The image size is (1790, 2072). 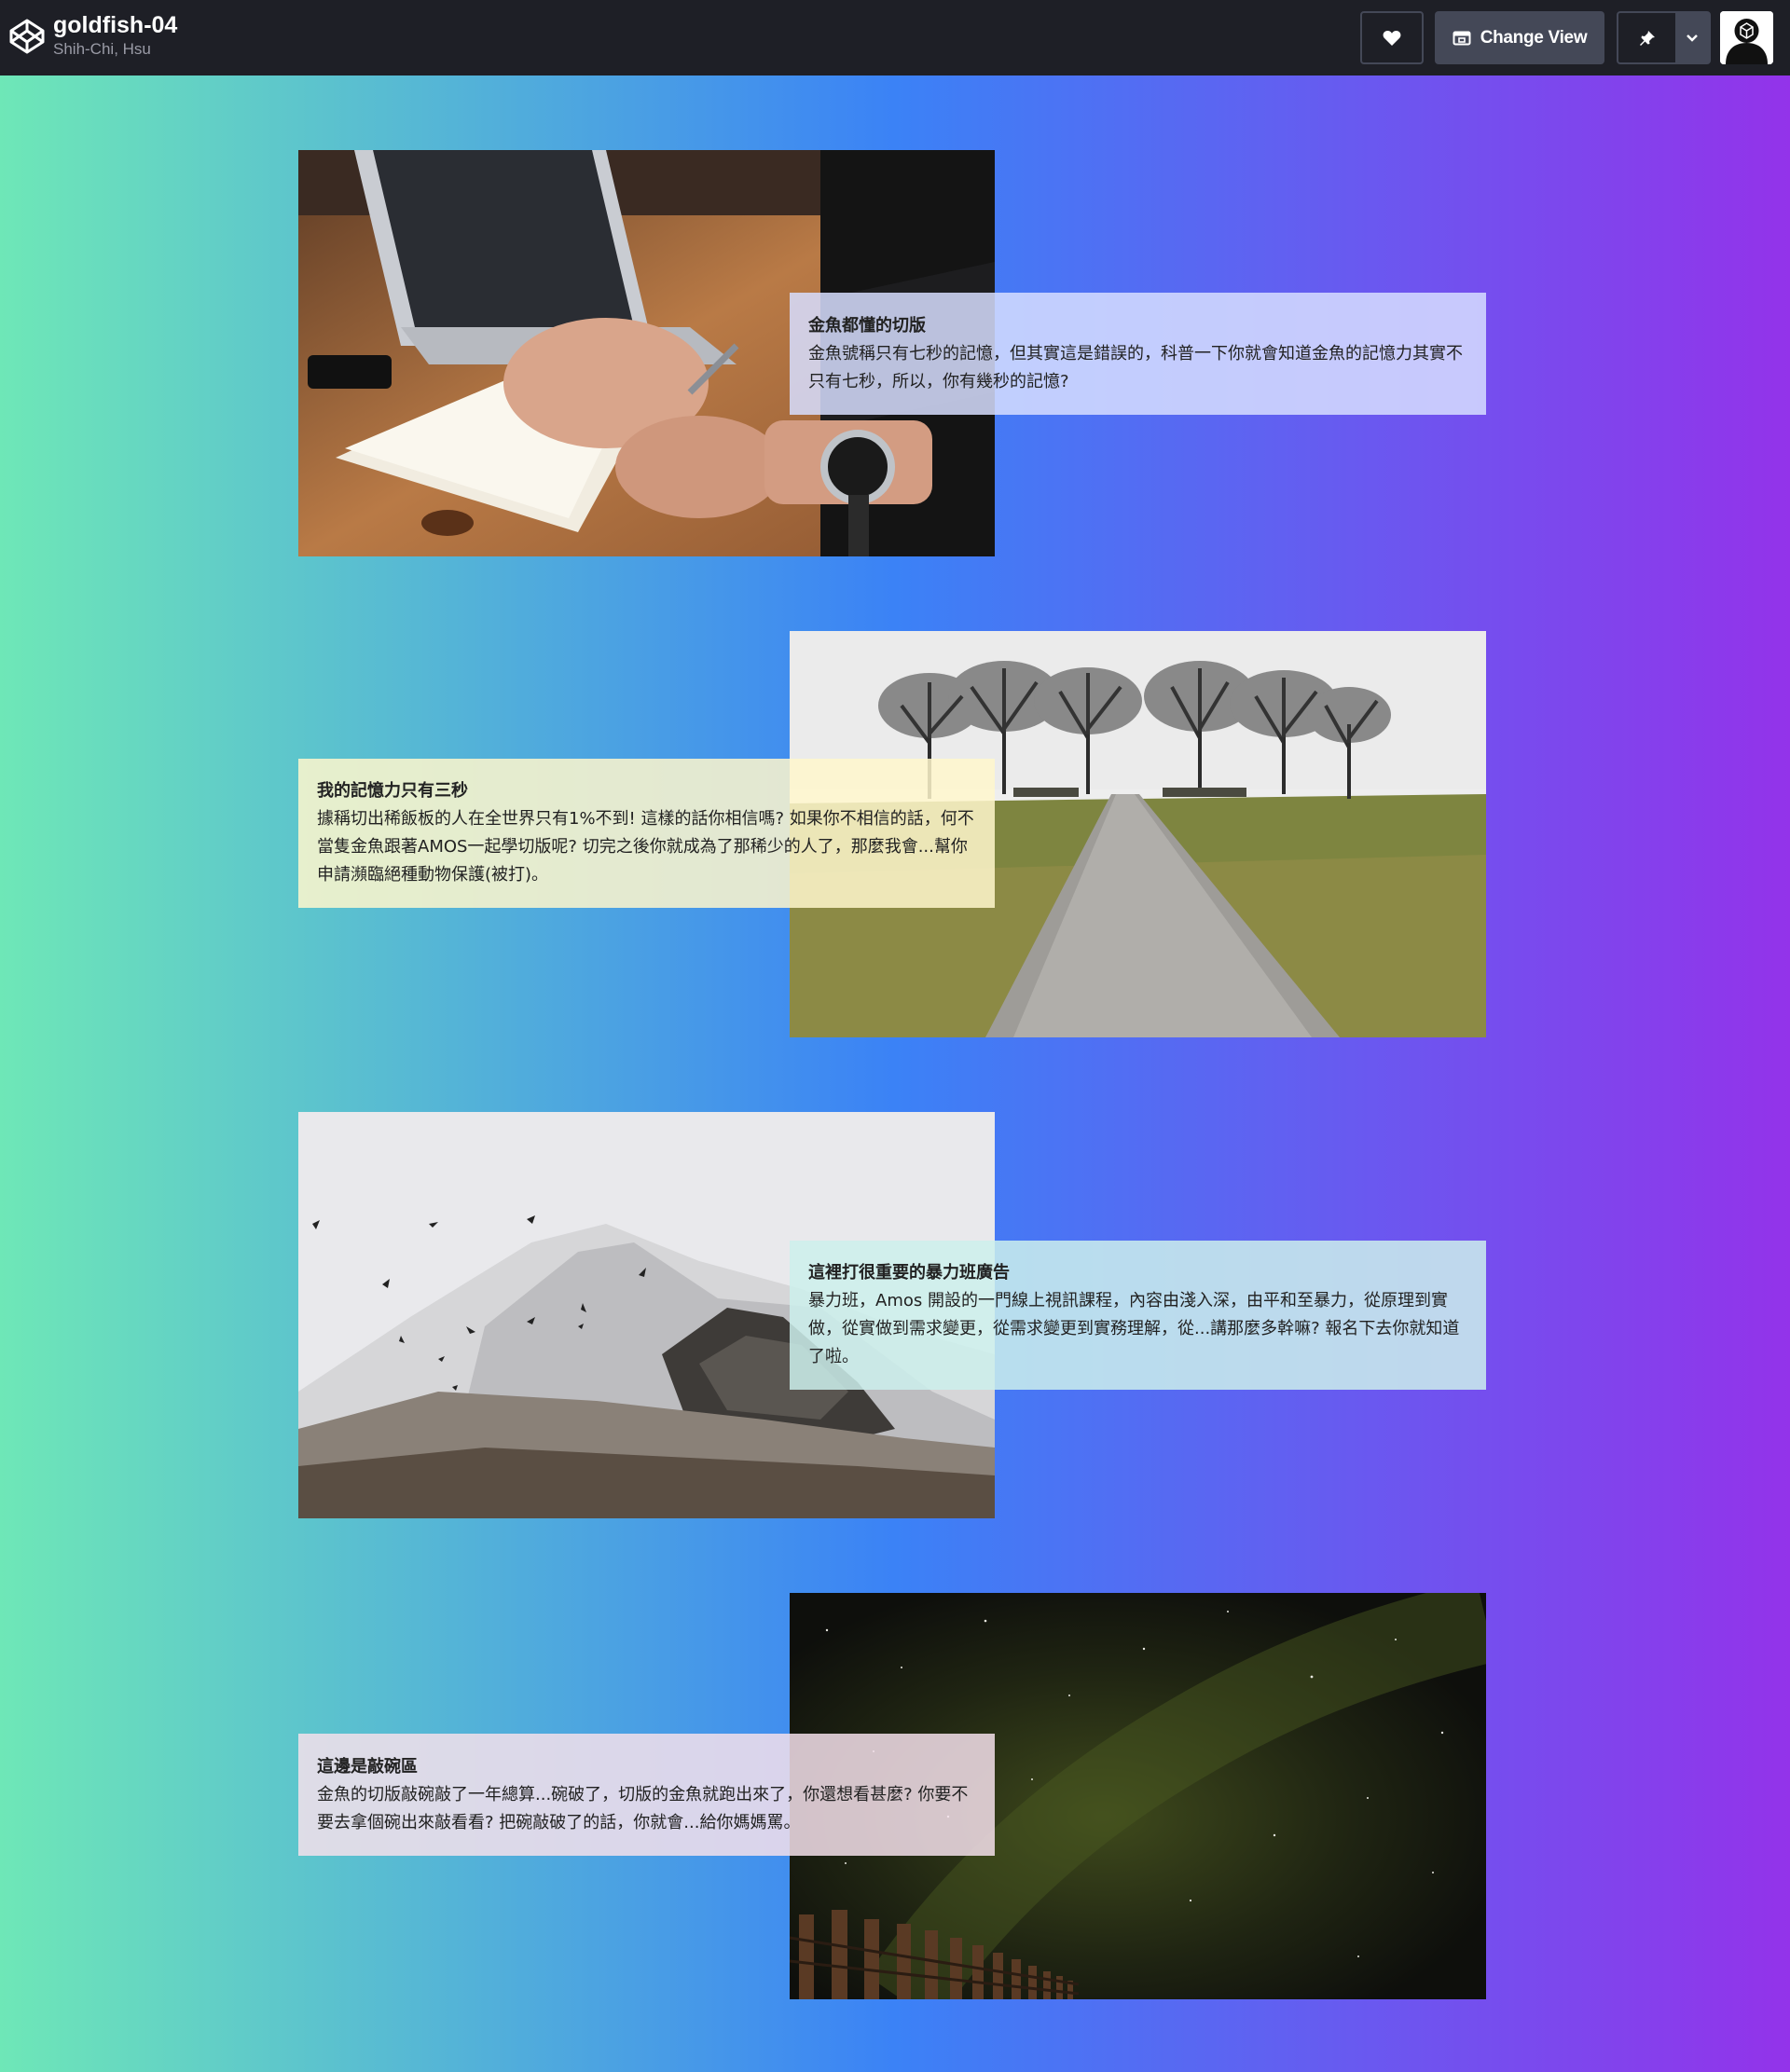 What do you see at coordinates (1534, 37) in the screenshot?
I see `change-view-label: Change View` at bounding box center [1534, 37].